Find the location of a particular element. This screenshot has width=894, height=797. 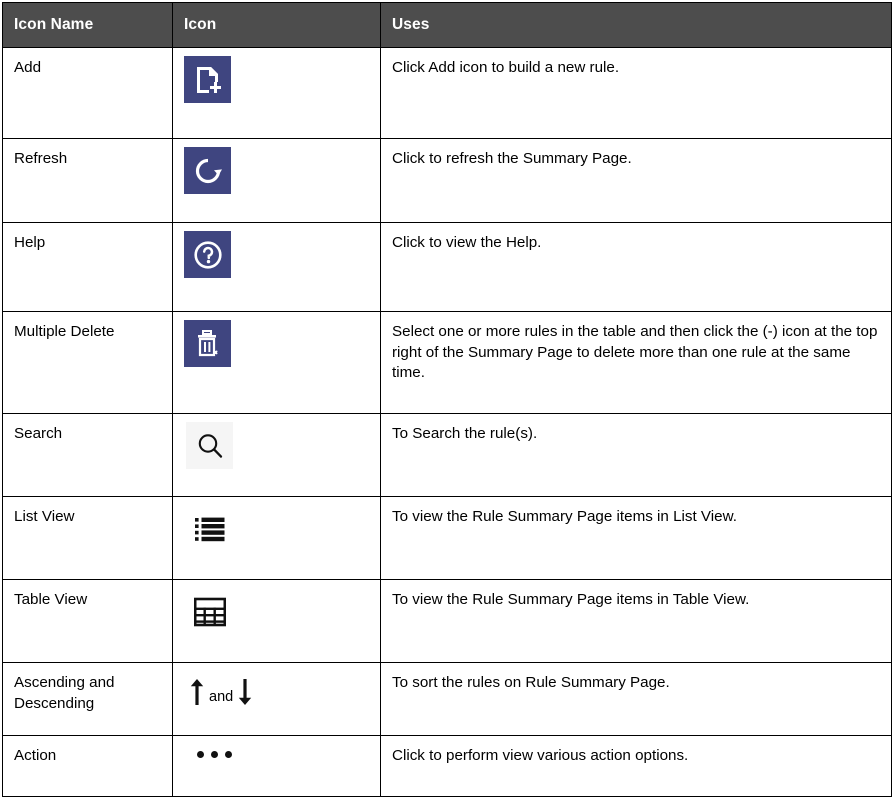

icon-name-cell: Table View is located at coordinates (87, 621).